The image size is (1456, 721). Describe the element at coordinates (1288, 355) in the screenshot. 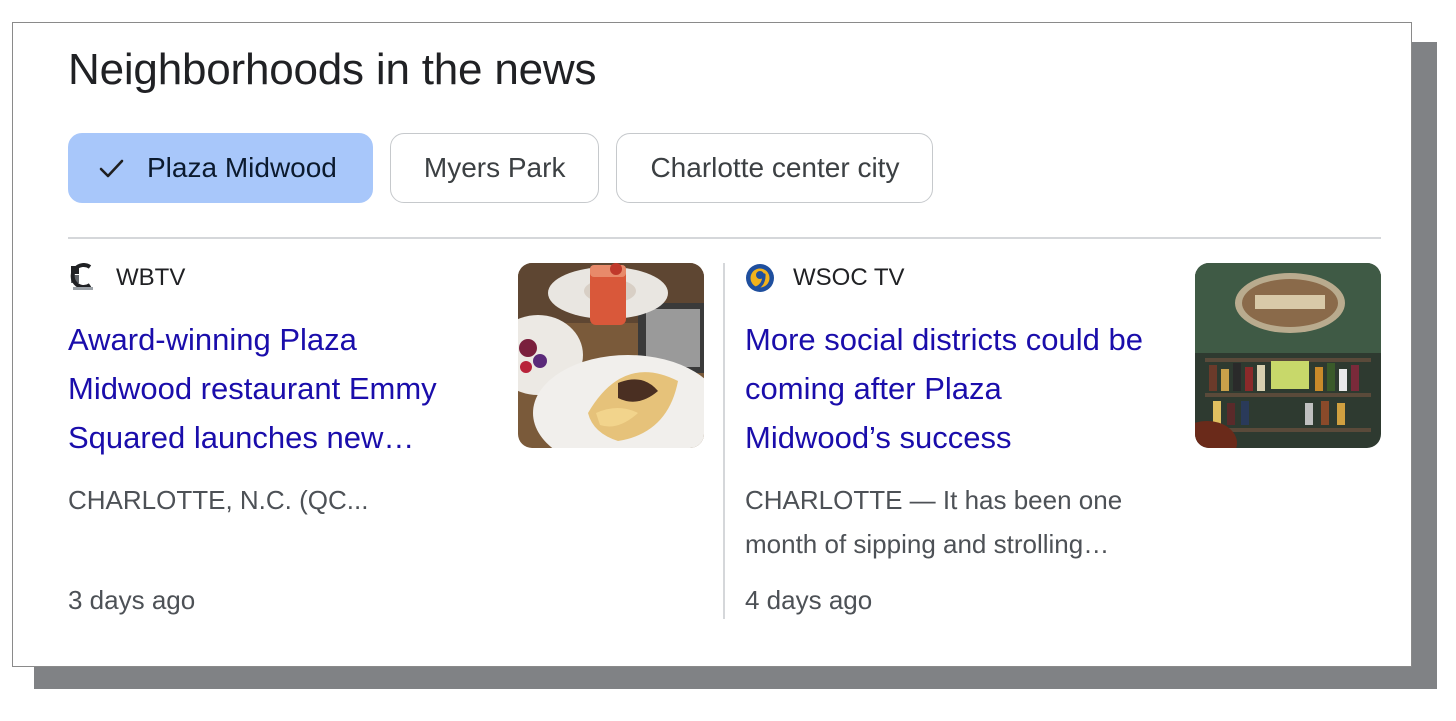

I see `bar-shelves-thumbnail` at that location.